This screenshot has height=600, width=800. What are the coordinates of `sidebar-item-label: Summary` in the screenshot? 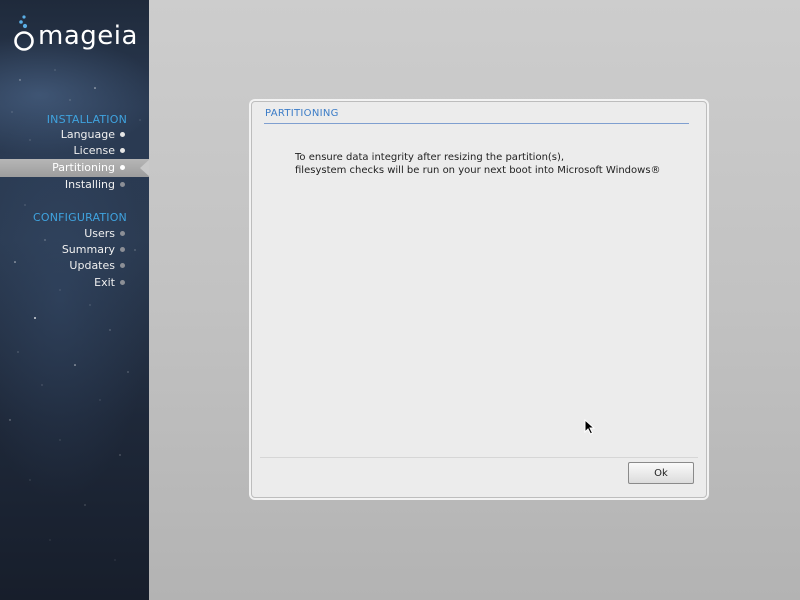 It's located at (88, 249).